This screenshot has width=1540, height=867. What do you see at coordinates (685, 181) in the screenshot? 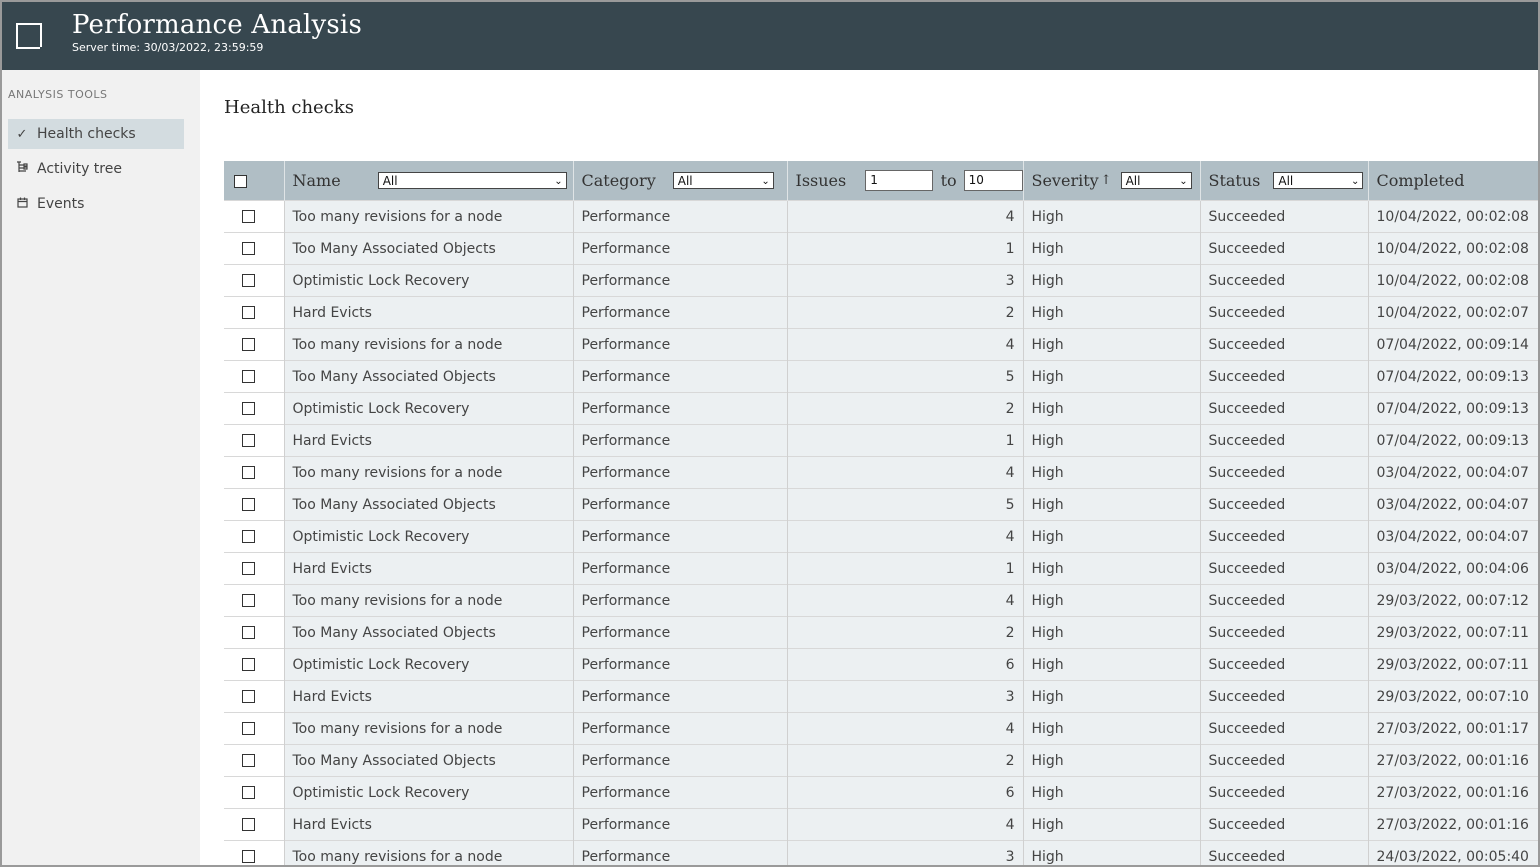
I see `category-filter-value: All` at bounding box center [685, 181].